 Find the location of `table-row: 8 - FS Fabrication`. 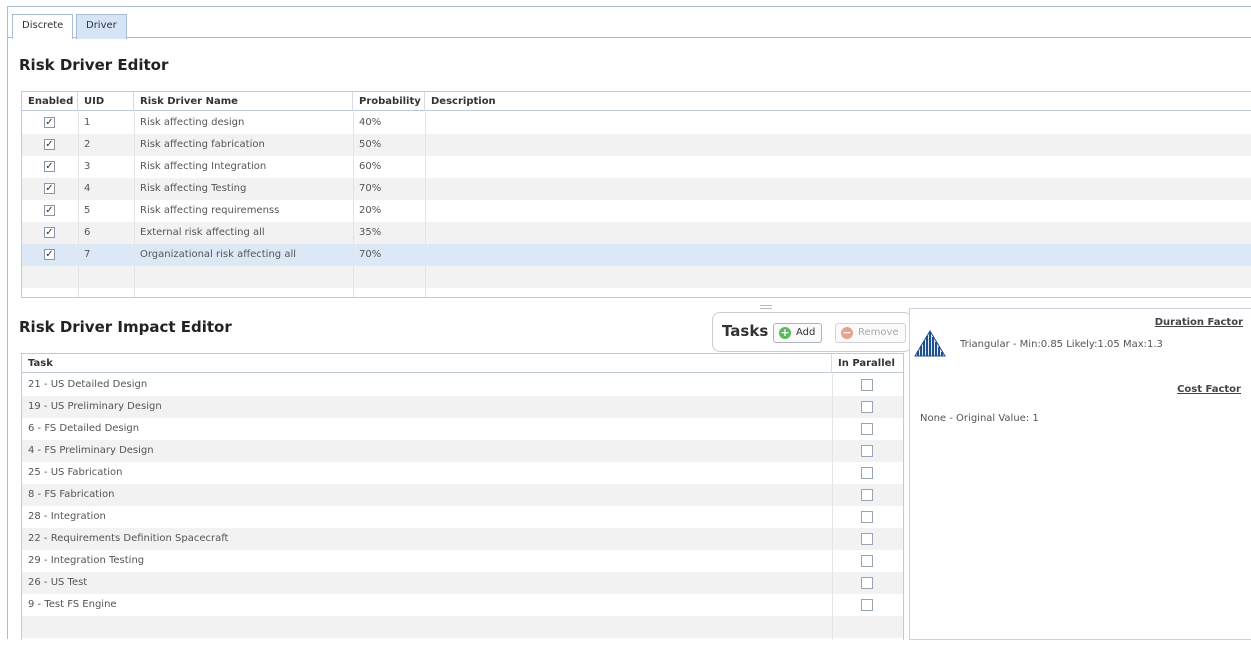

table-row: 8 - FS Fabrication is located at coordinates (462, 495).